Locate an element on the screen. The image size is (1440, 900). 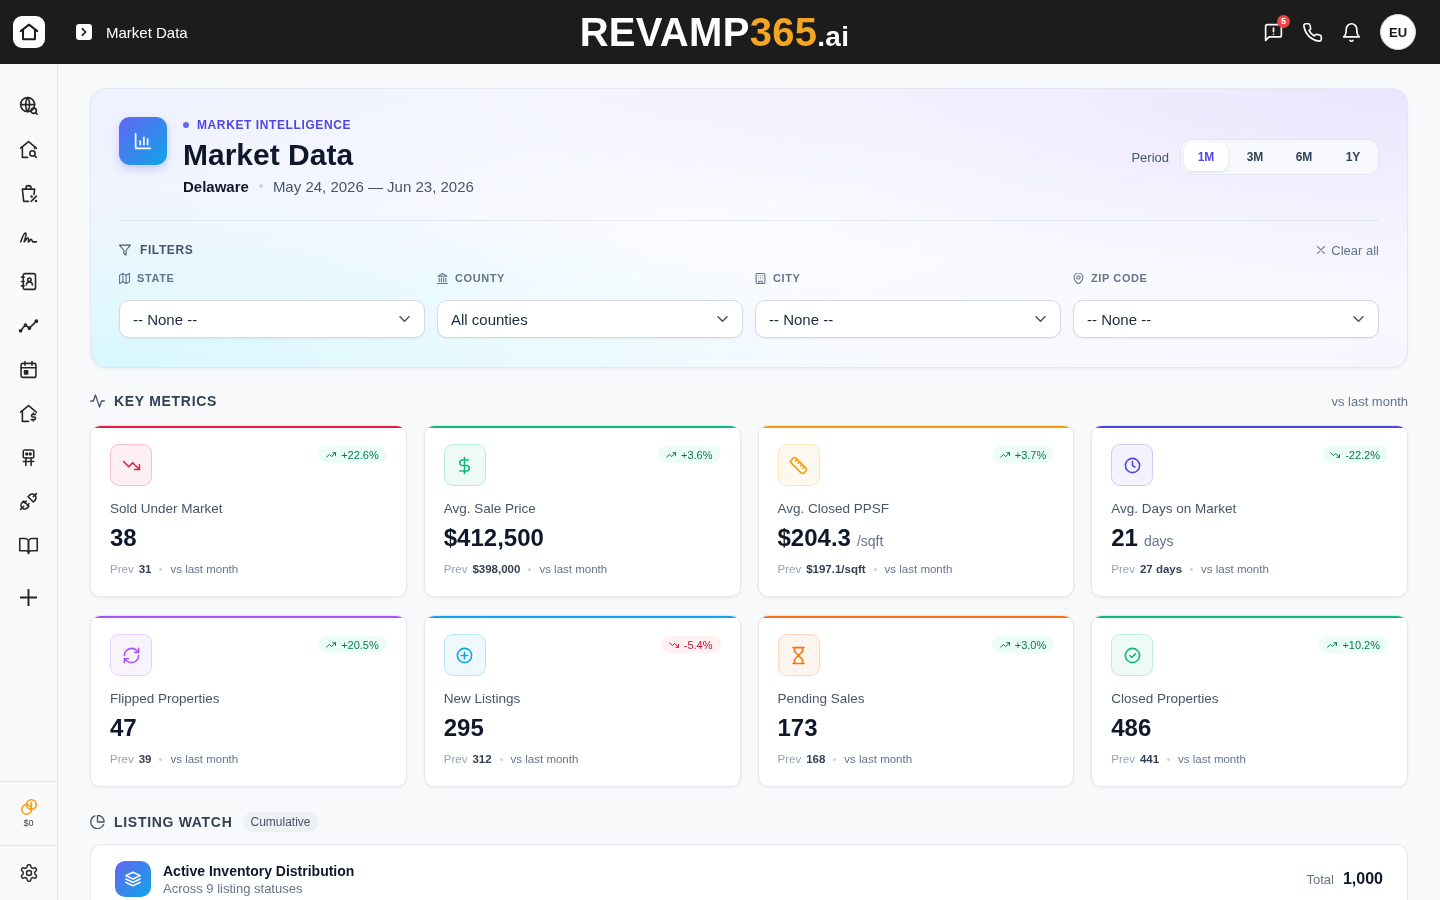
location-label: Delaware is located at coordinates (216, 186).